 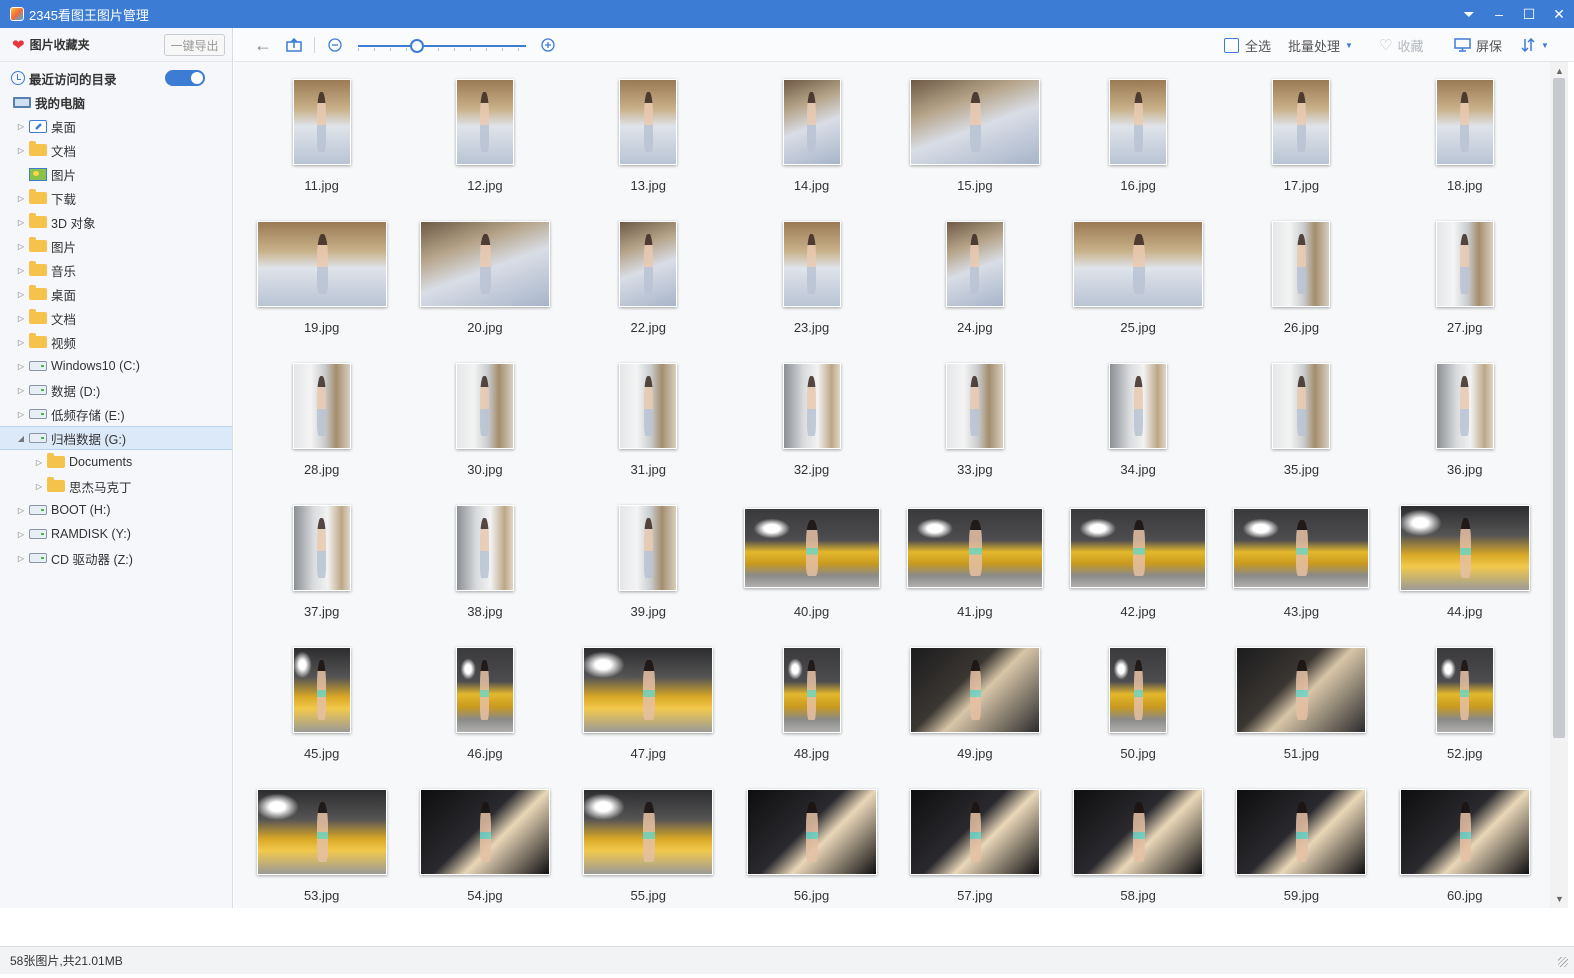 What do you see at coordinates (1559, 899) in the screenshot?
I see `scroll-down-icon: ▼` at bounding box center [1559, 899].